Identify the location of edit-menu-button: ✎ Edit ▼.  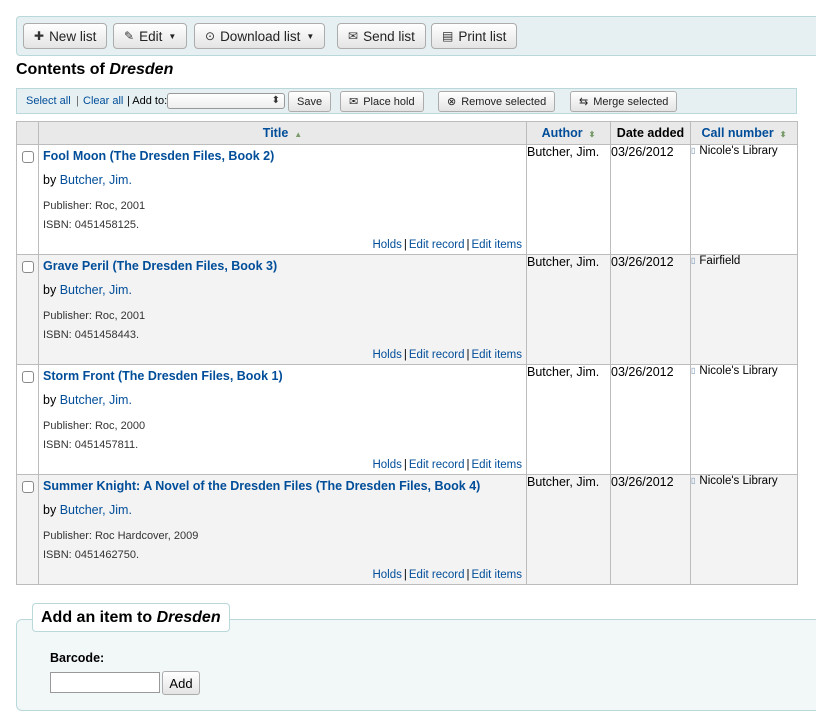
(150, 36).